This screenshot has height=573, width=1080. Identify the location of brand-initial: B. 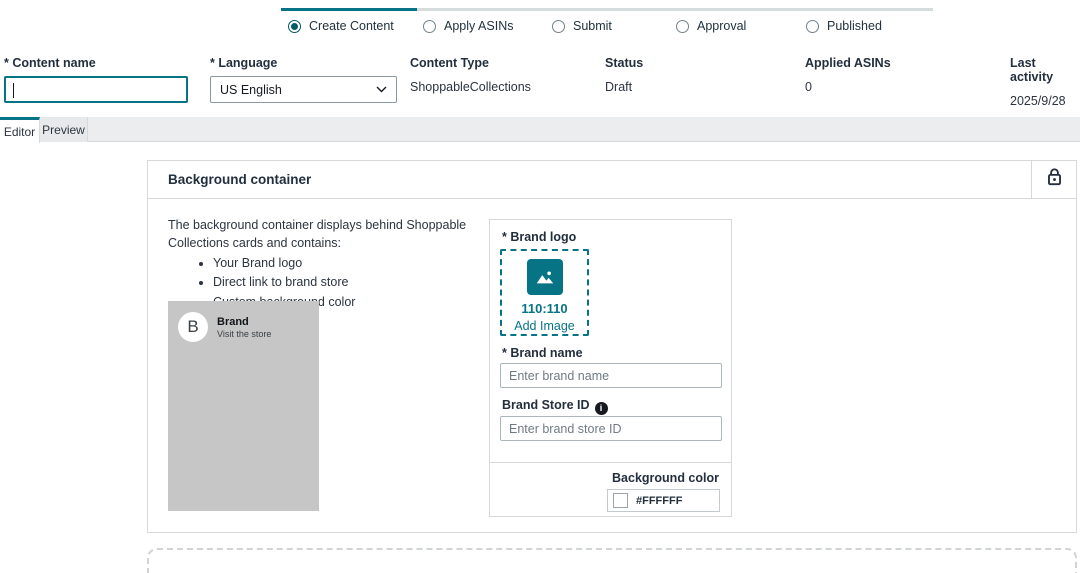
(193, 326).